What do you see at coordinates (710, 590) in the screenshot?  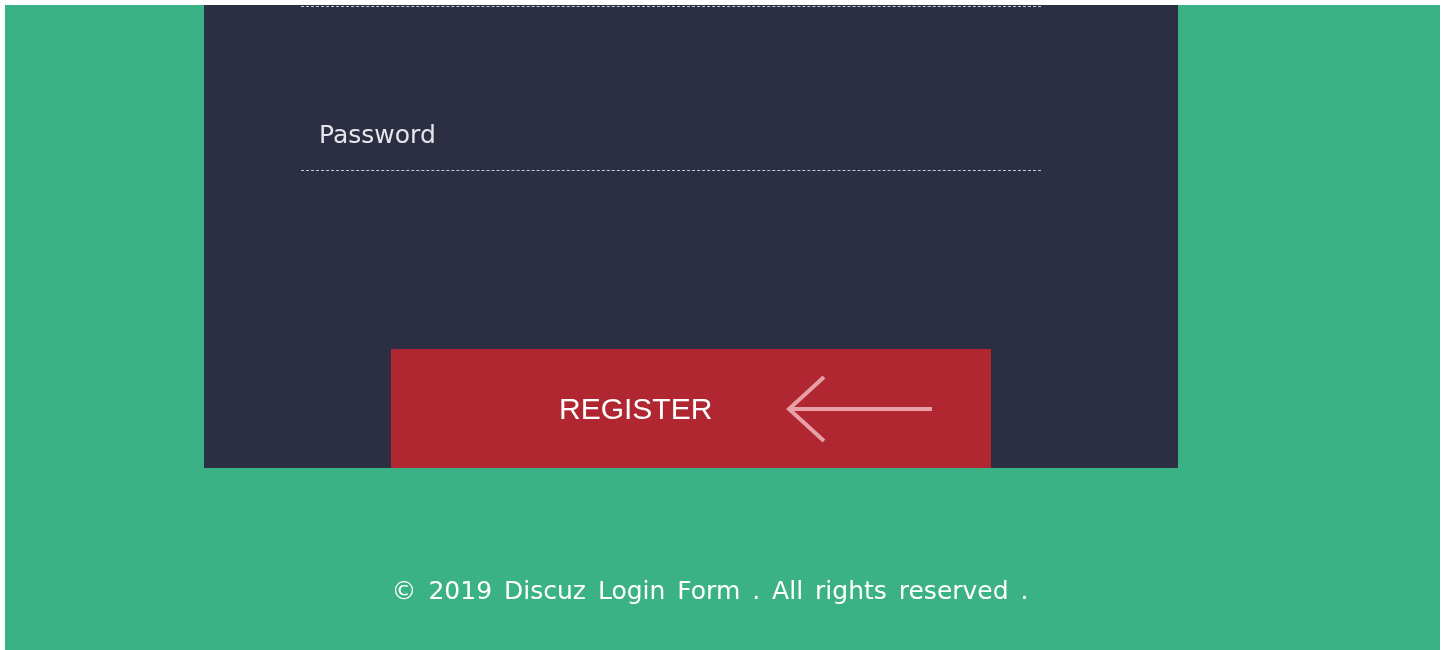 I see `copyright-text: © 2019 Discuz Login Form . All rights reserved .` at bounding box center [710, 590].